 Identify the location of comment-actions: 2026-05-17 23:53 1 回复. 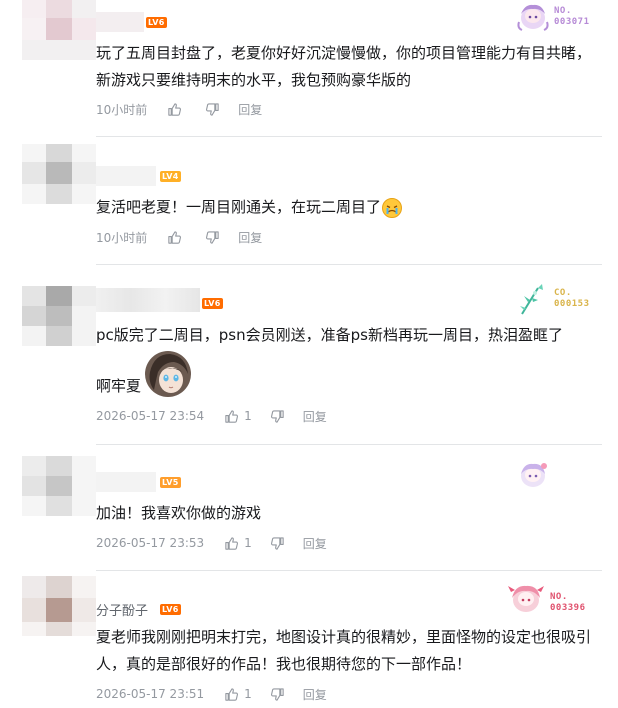
(220, 543).